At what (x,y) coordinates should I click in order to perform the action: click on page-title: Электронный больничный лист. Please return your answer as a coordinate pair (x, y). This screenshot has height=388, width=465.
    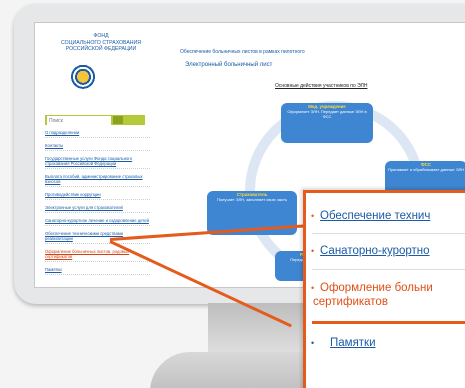
    Looking at the image, I should click on (229, 65).